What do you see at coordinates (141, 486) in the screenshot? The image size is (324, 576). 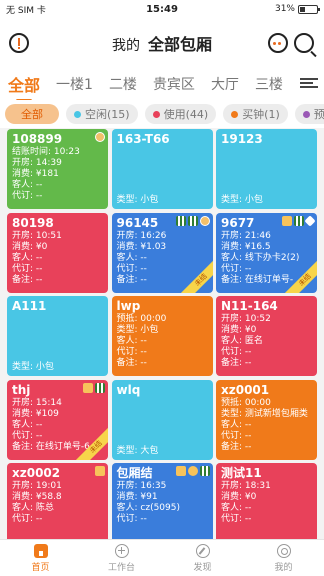 I see `room-info-line: 开房: 16:35` at bounding box center [141, 486].